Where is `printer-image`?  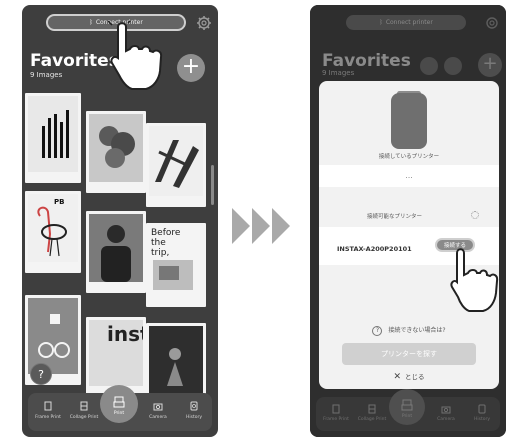
printer-image is located at coordinates (409, 121).